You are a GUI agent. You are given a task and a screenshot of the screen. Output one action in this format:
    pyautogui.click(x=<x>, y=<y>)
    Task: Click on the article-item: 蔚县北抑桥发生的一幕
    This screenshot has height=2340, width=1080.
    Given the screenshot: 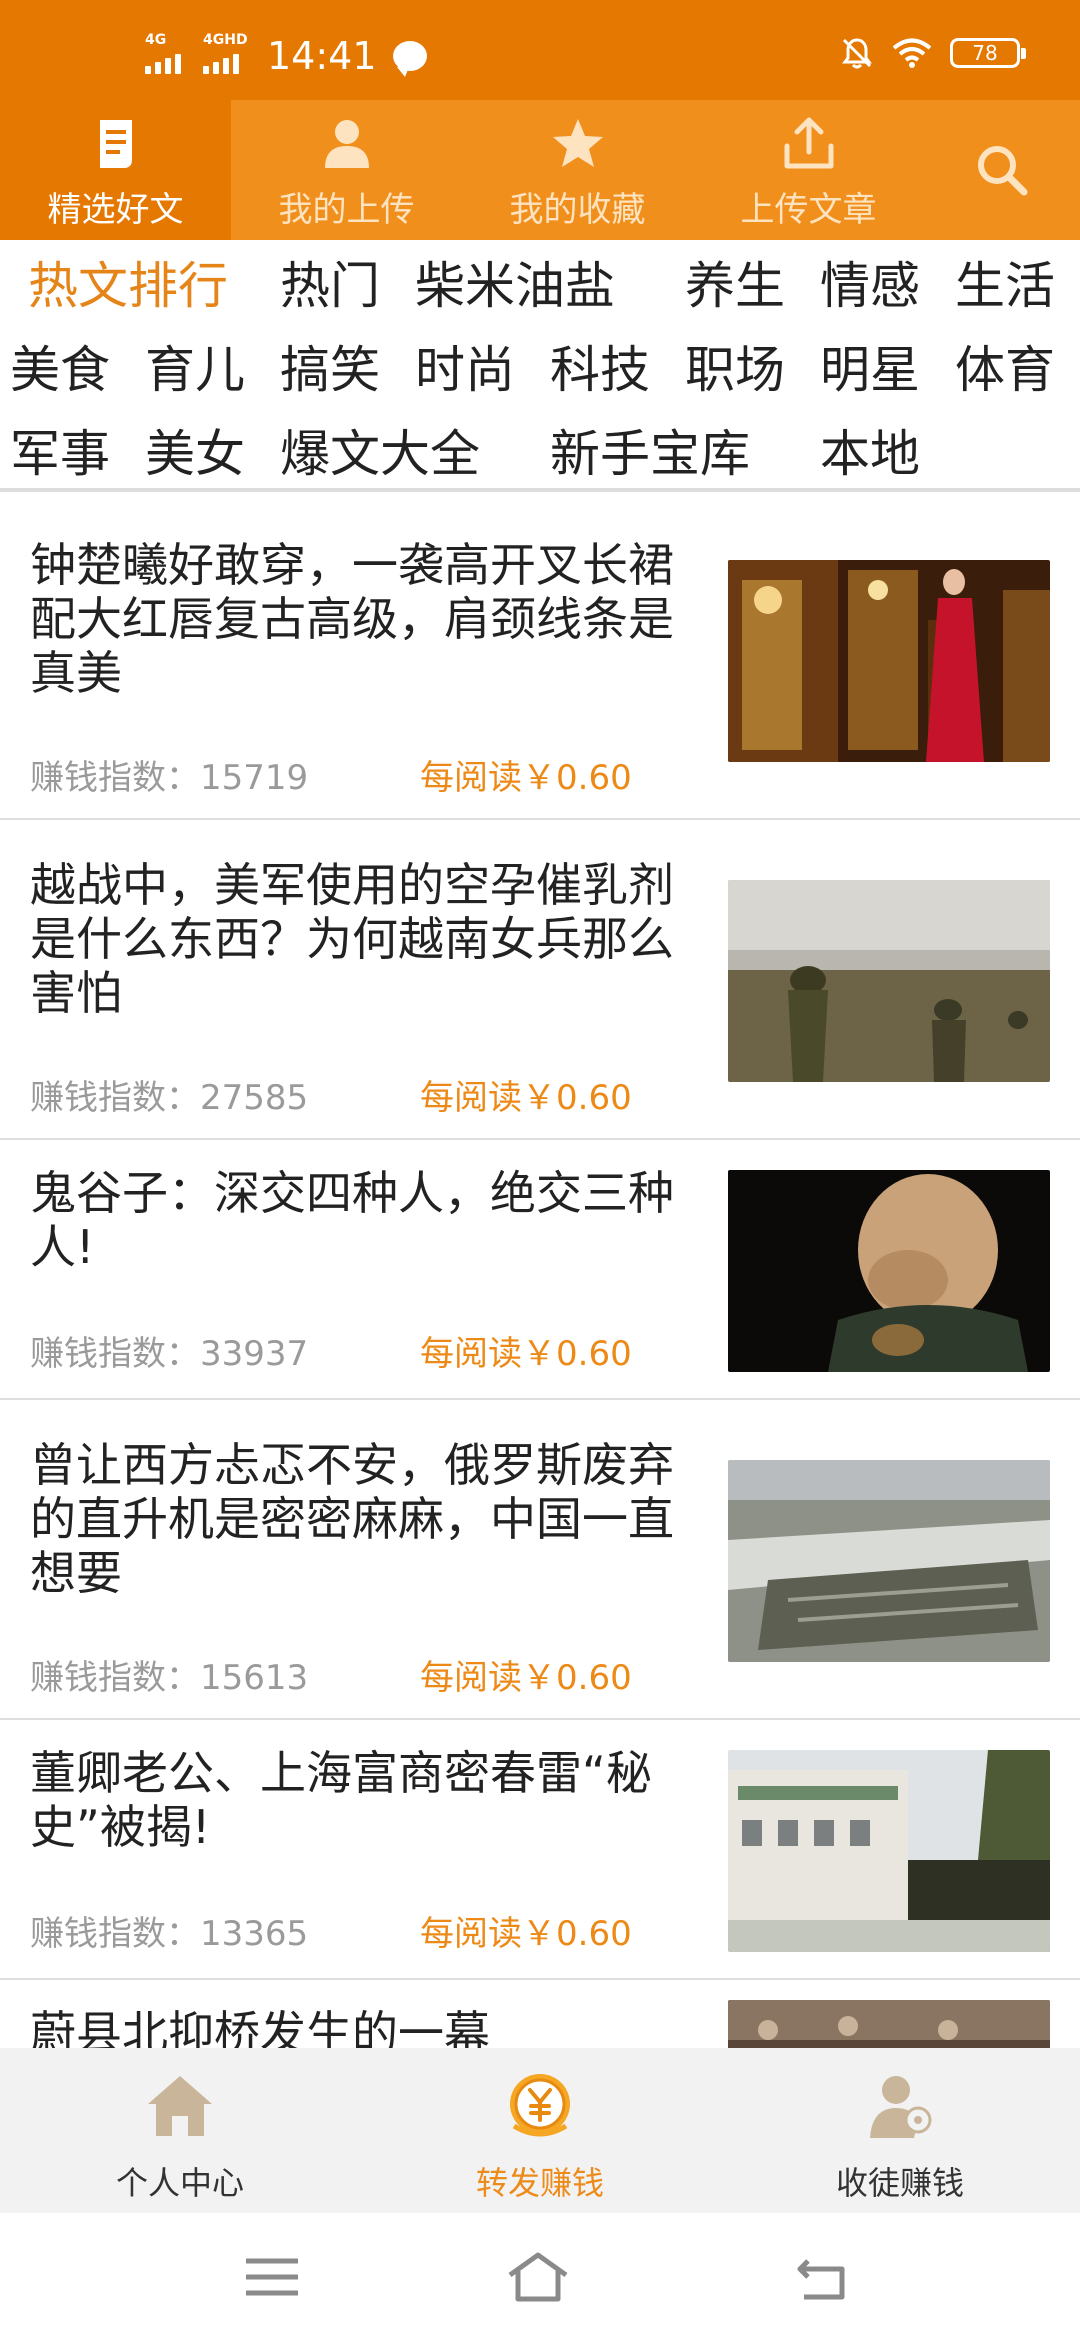 What is the action you would take?
    pyautogui.click(x=540, y=2014)
    